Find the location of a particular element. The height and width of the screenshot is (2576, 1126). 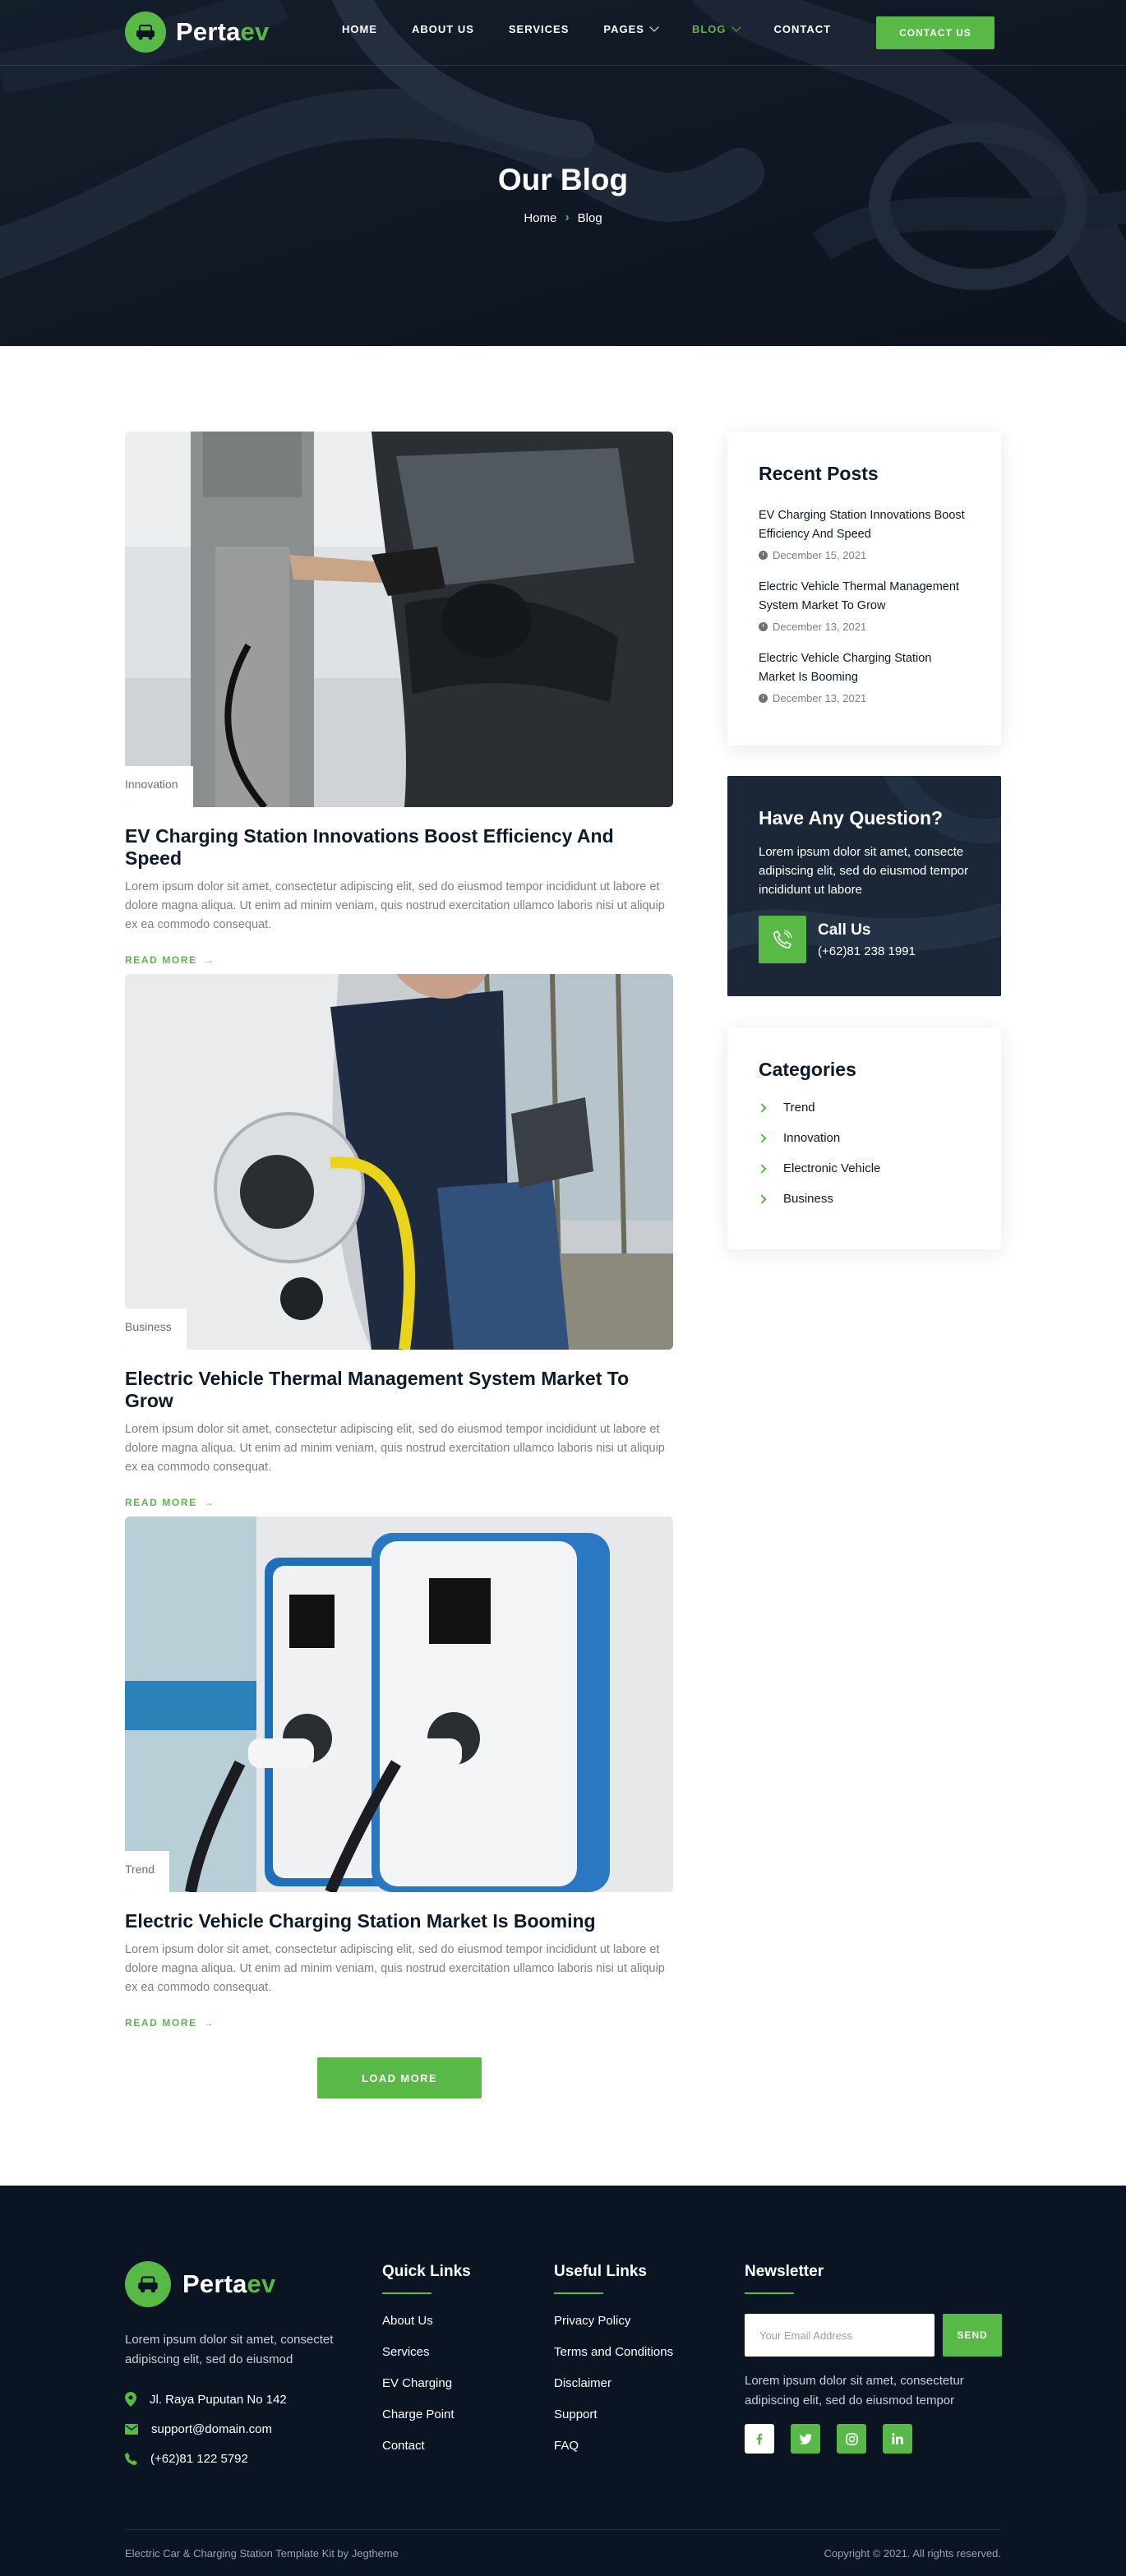

arrow-right-icon: → is located at coordinates (209, 2023).